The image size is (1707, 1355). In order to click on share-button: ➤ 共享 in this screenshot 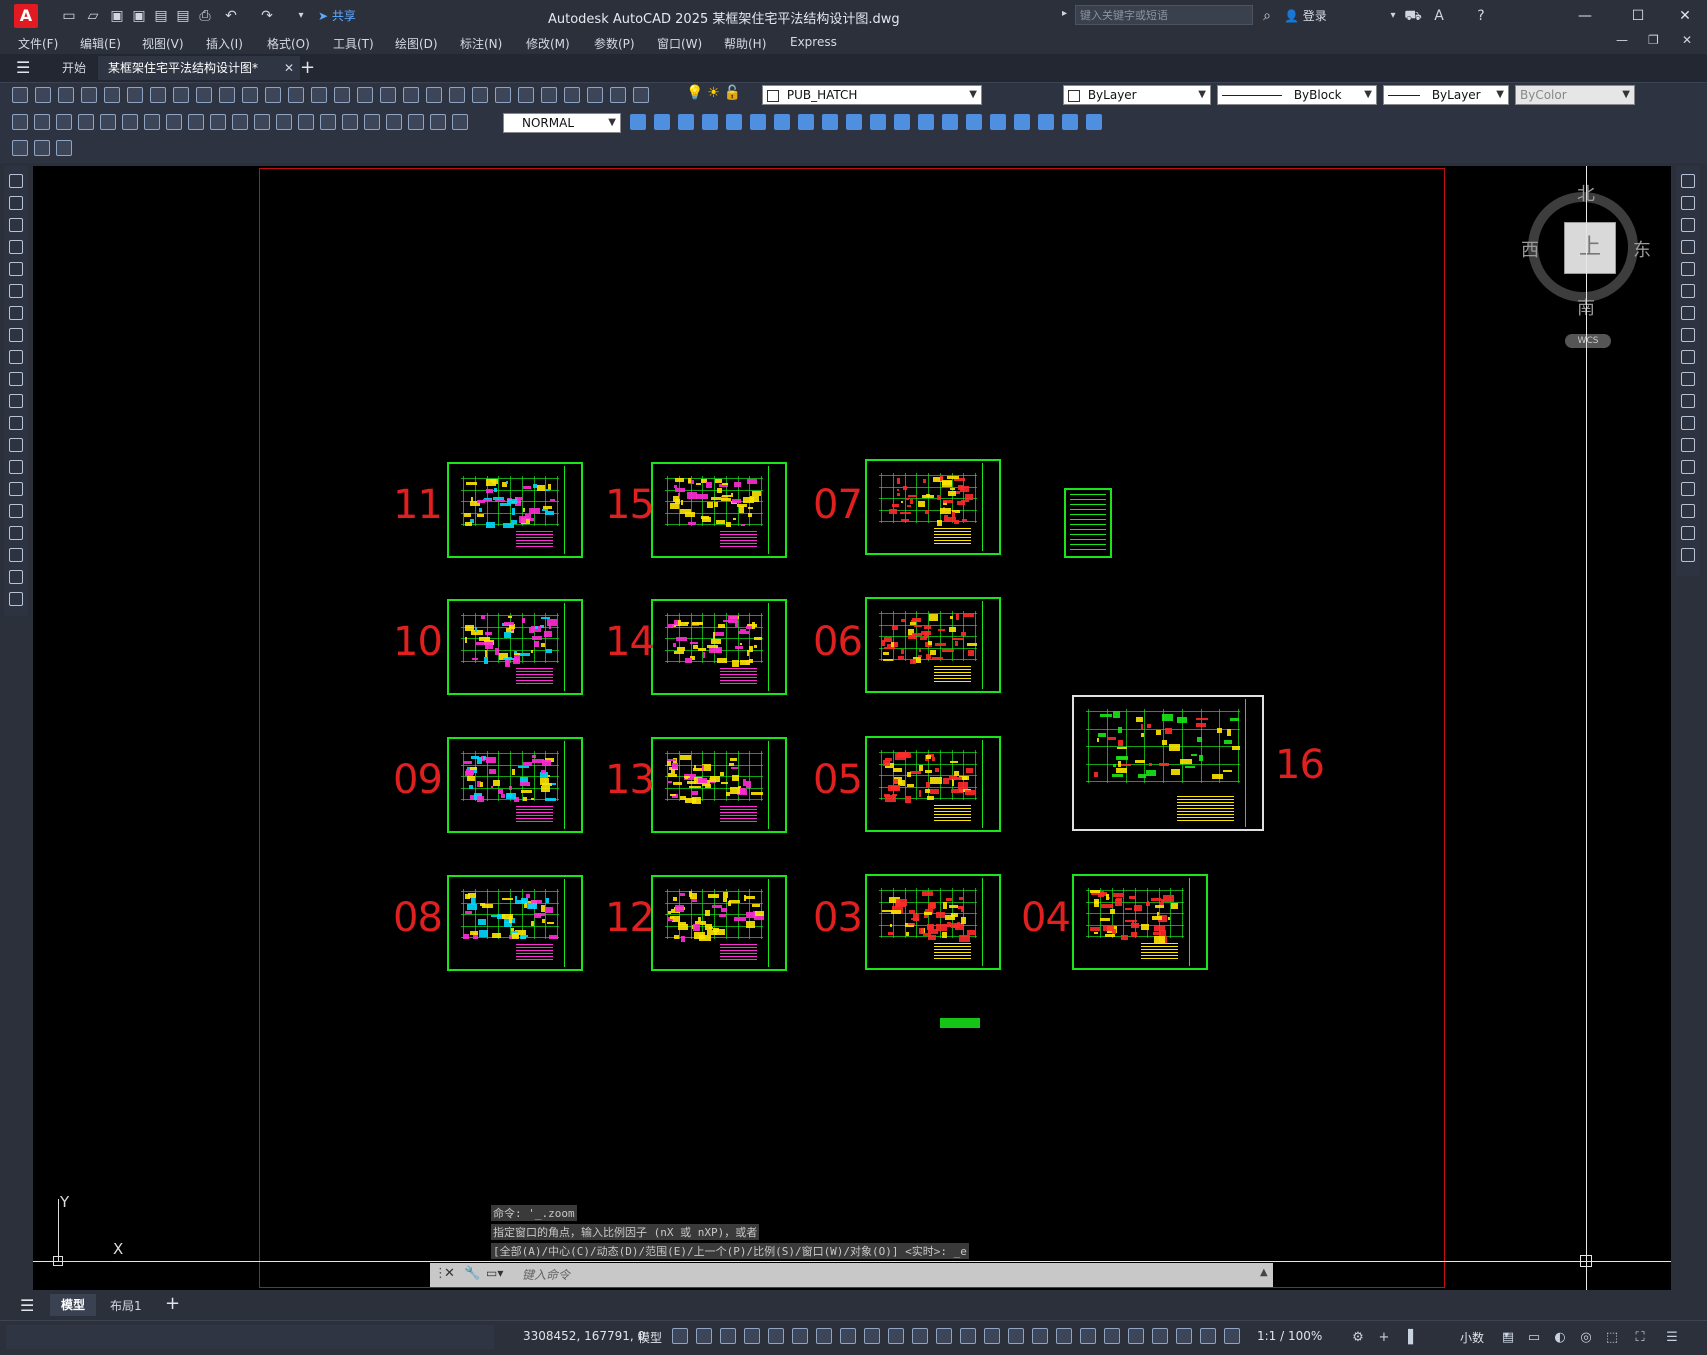, I will do `click(337, 15)`.